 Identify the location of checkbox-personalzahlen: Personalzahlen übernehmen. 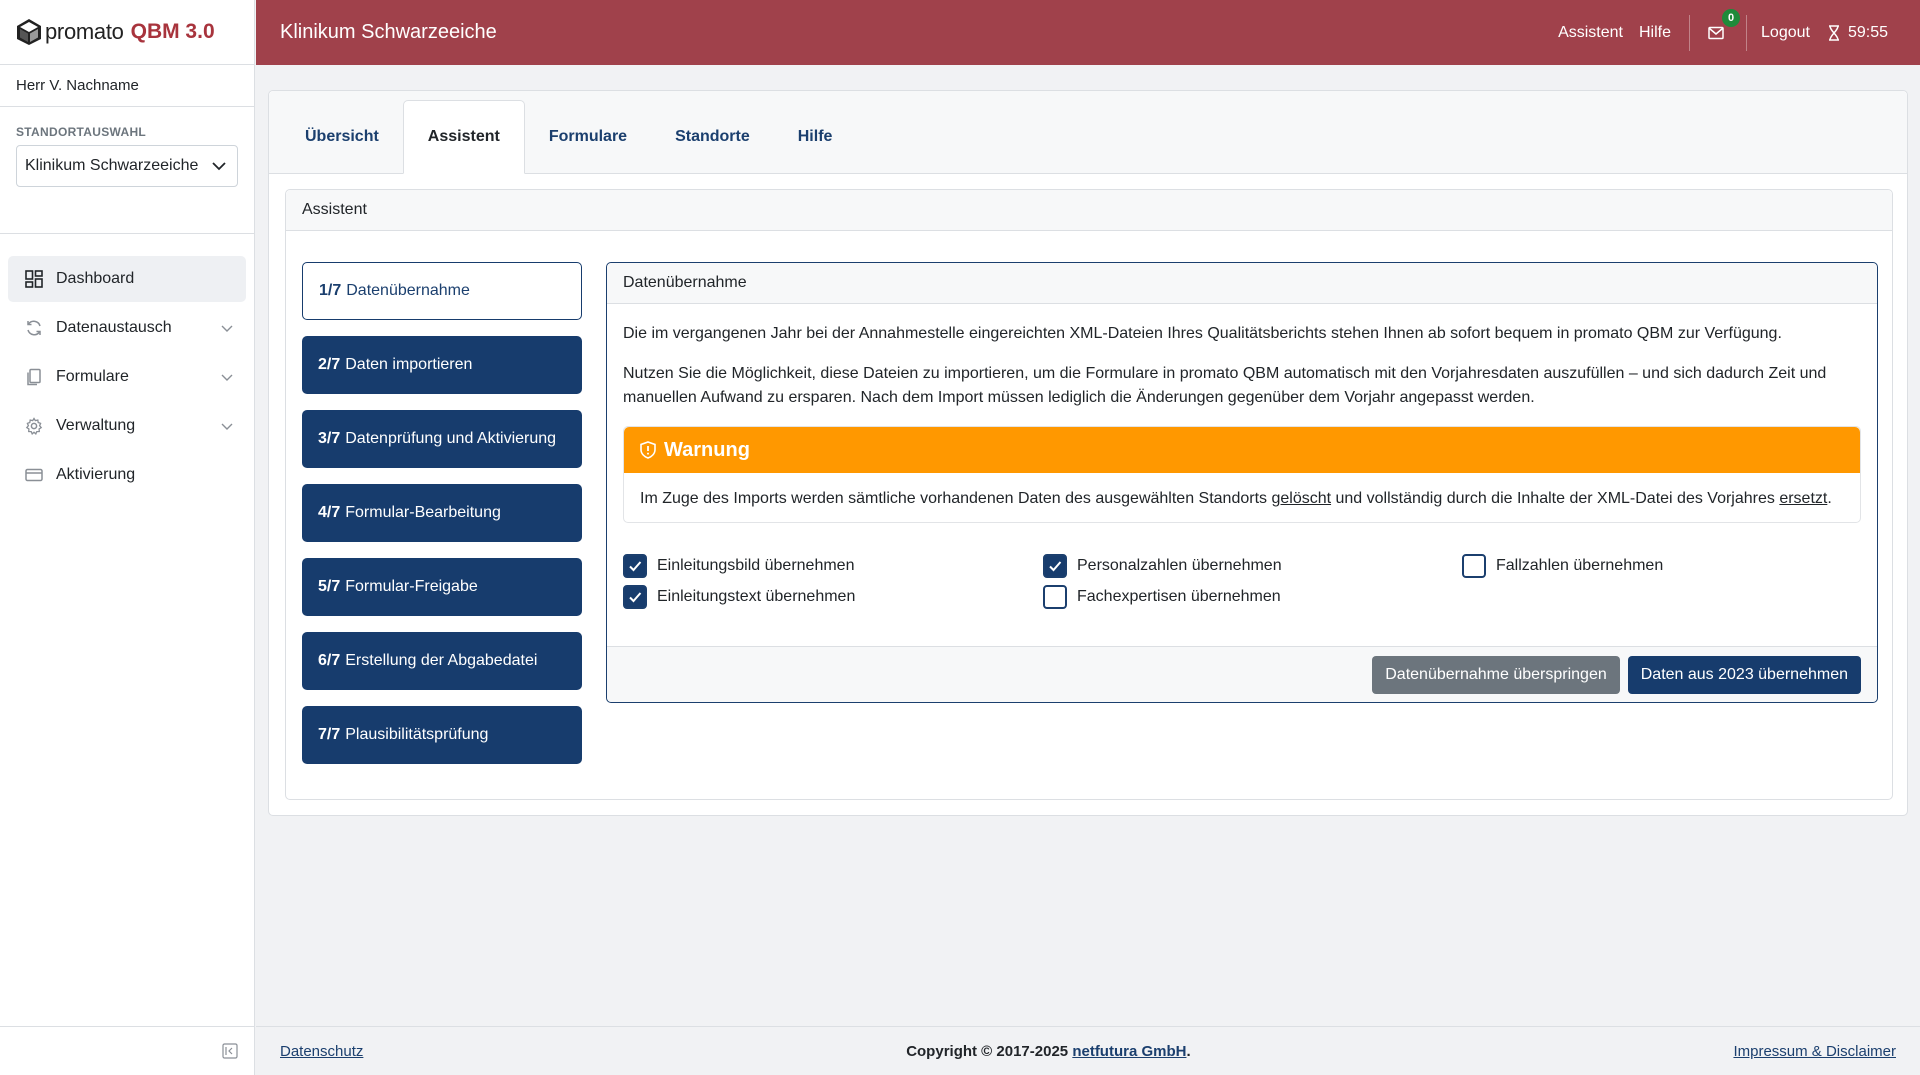
(1252, 565).